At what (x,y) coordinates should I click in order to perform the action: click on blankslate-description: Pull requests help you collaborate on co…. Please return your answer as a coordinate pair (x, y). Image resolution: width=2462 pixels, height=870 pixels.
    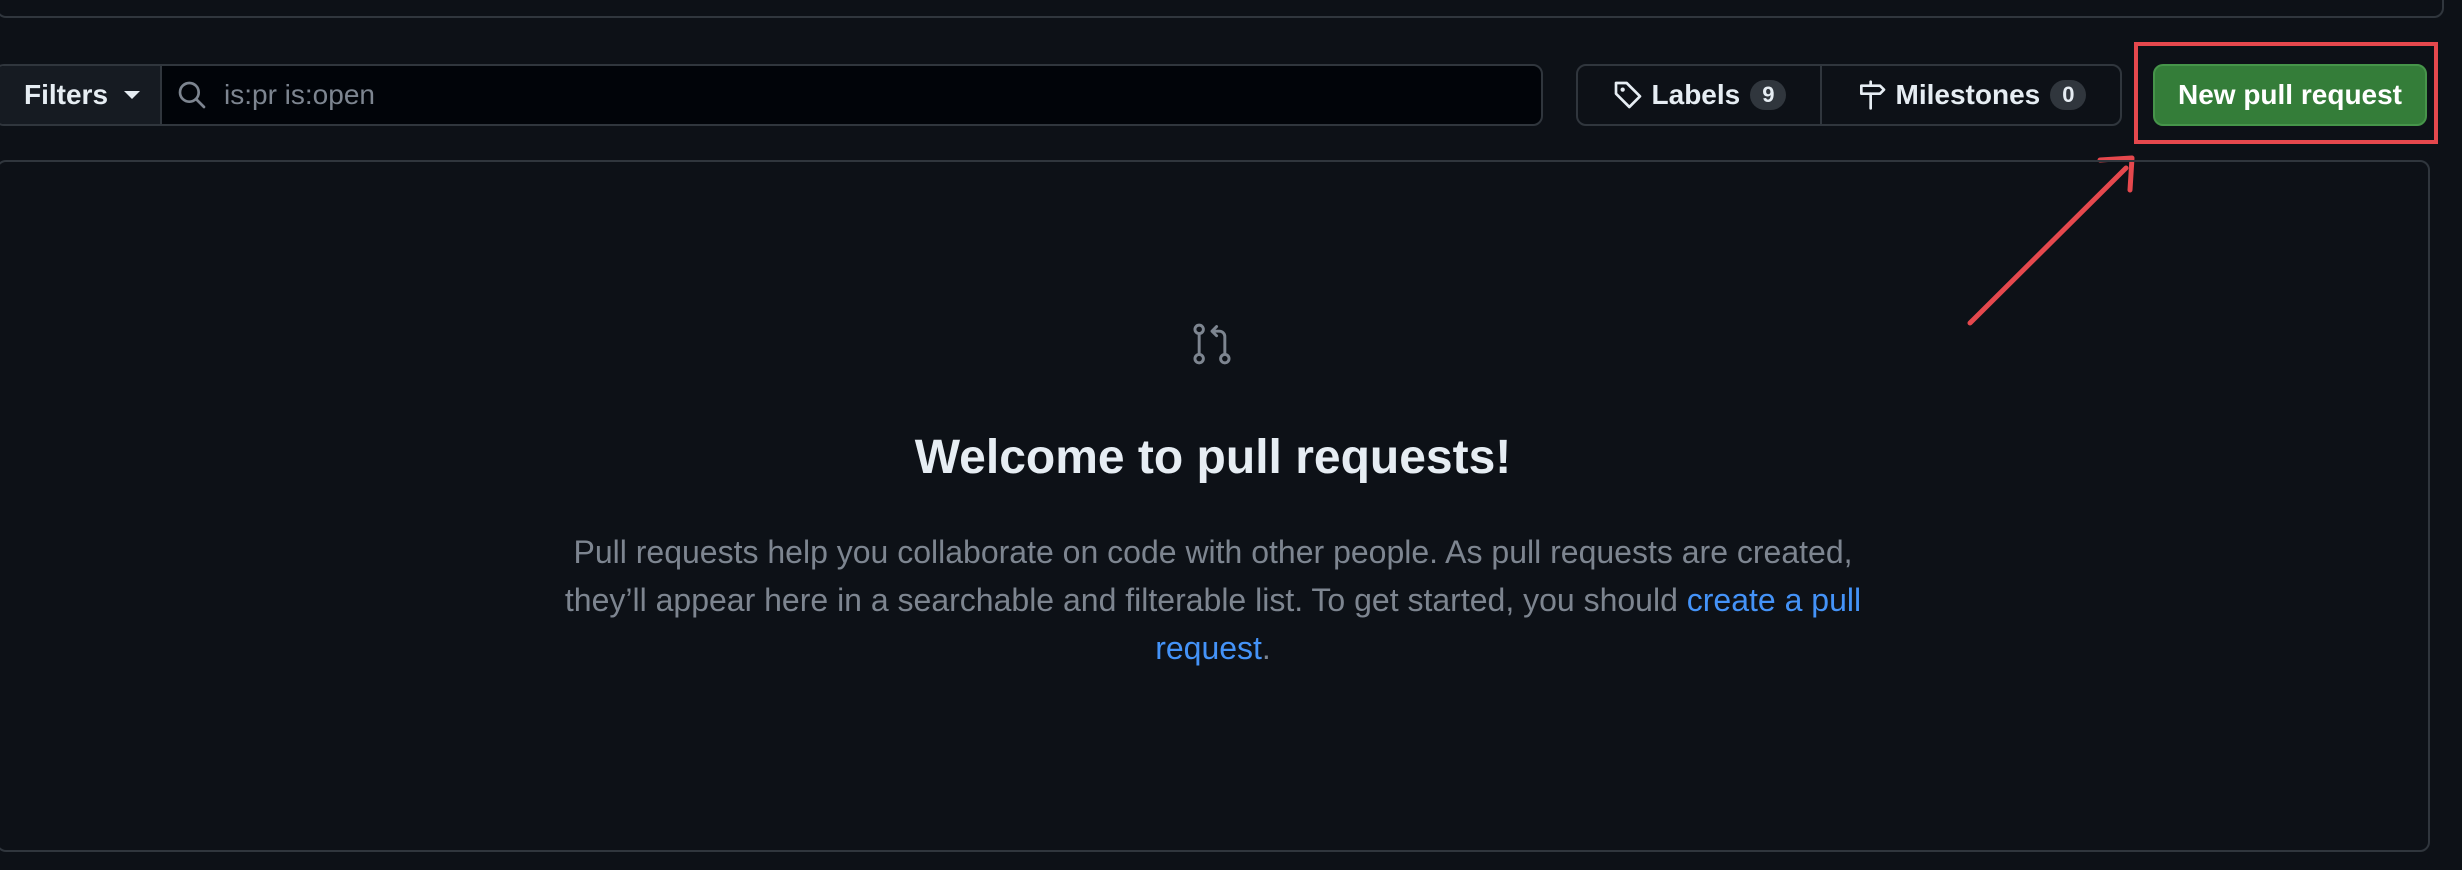
    Looking at the image, I should click on (1213, 600).